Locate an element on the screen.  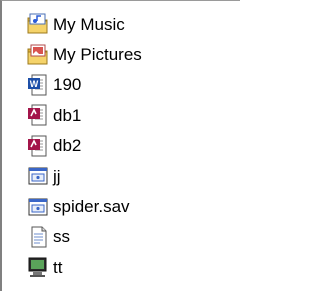
list-item-190: W 190 is located at coordinates (84, 85).